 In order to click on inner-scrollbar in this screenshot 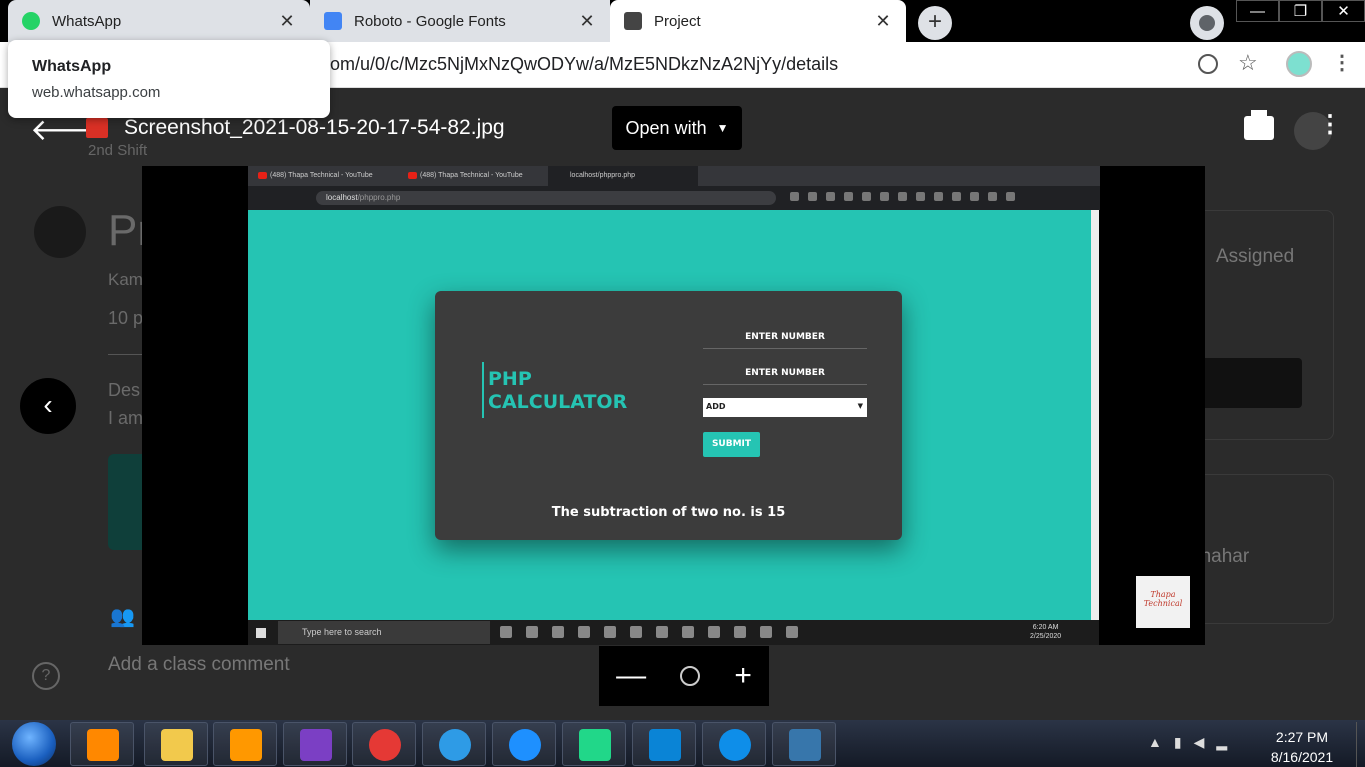, I will do `click(1095, 415)`.